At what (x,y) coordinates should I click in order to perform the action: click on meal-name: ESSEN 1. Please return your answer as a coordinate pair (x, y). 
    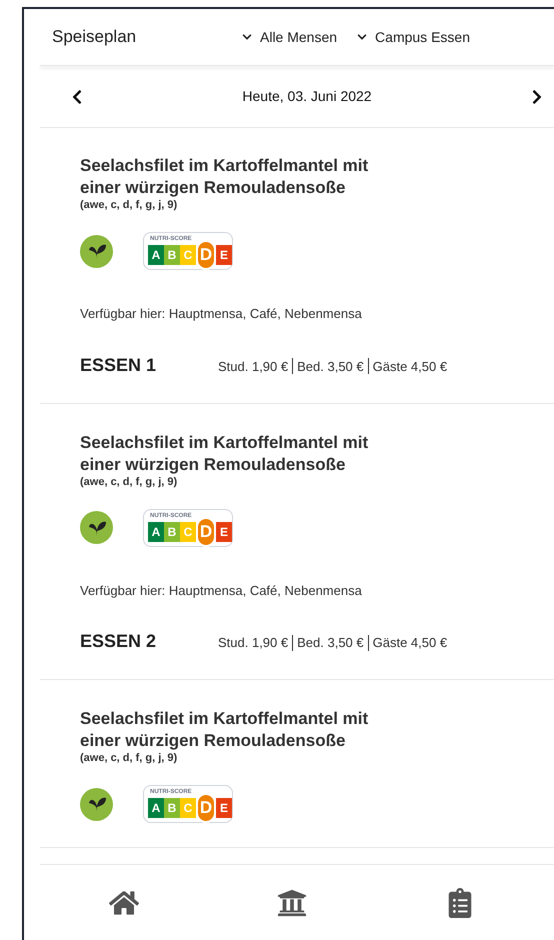
    Looking at the image, I should click on (119, 365).